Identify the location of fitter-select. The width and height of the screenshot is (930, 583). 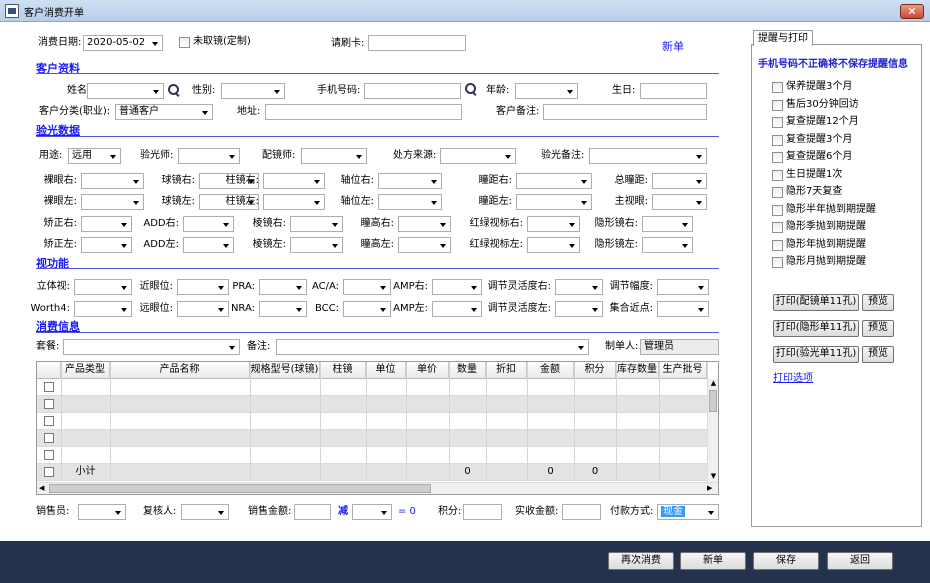
(334, 156).